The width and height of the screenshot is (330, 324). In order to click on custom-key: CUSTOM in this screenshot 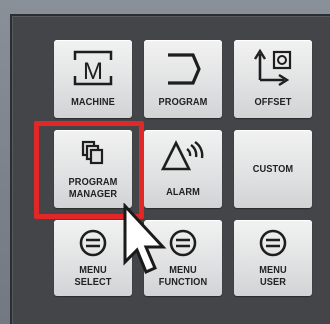, I will do `click(273, 169)`.